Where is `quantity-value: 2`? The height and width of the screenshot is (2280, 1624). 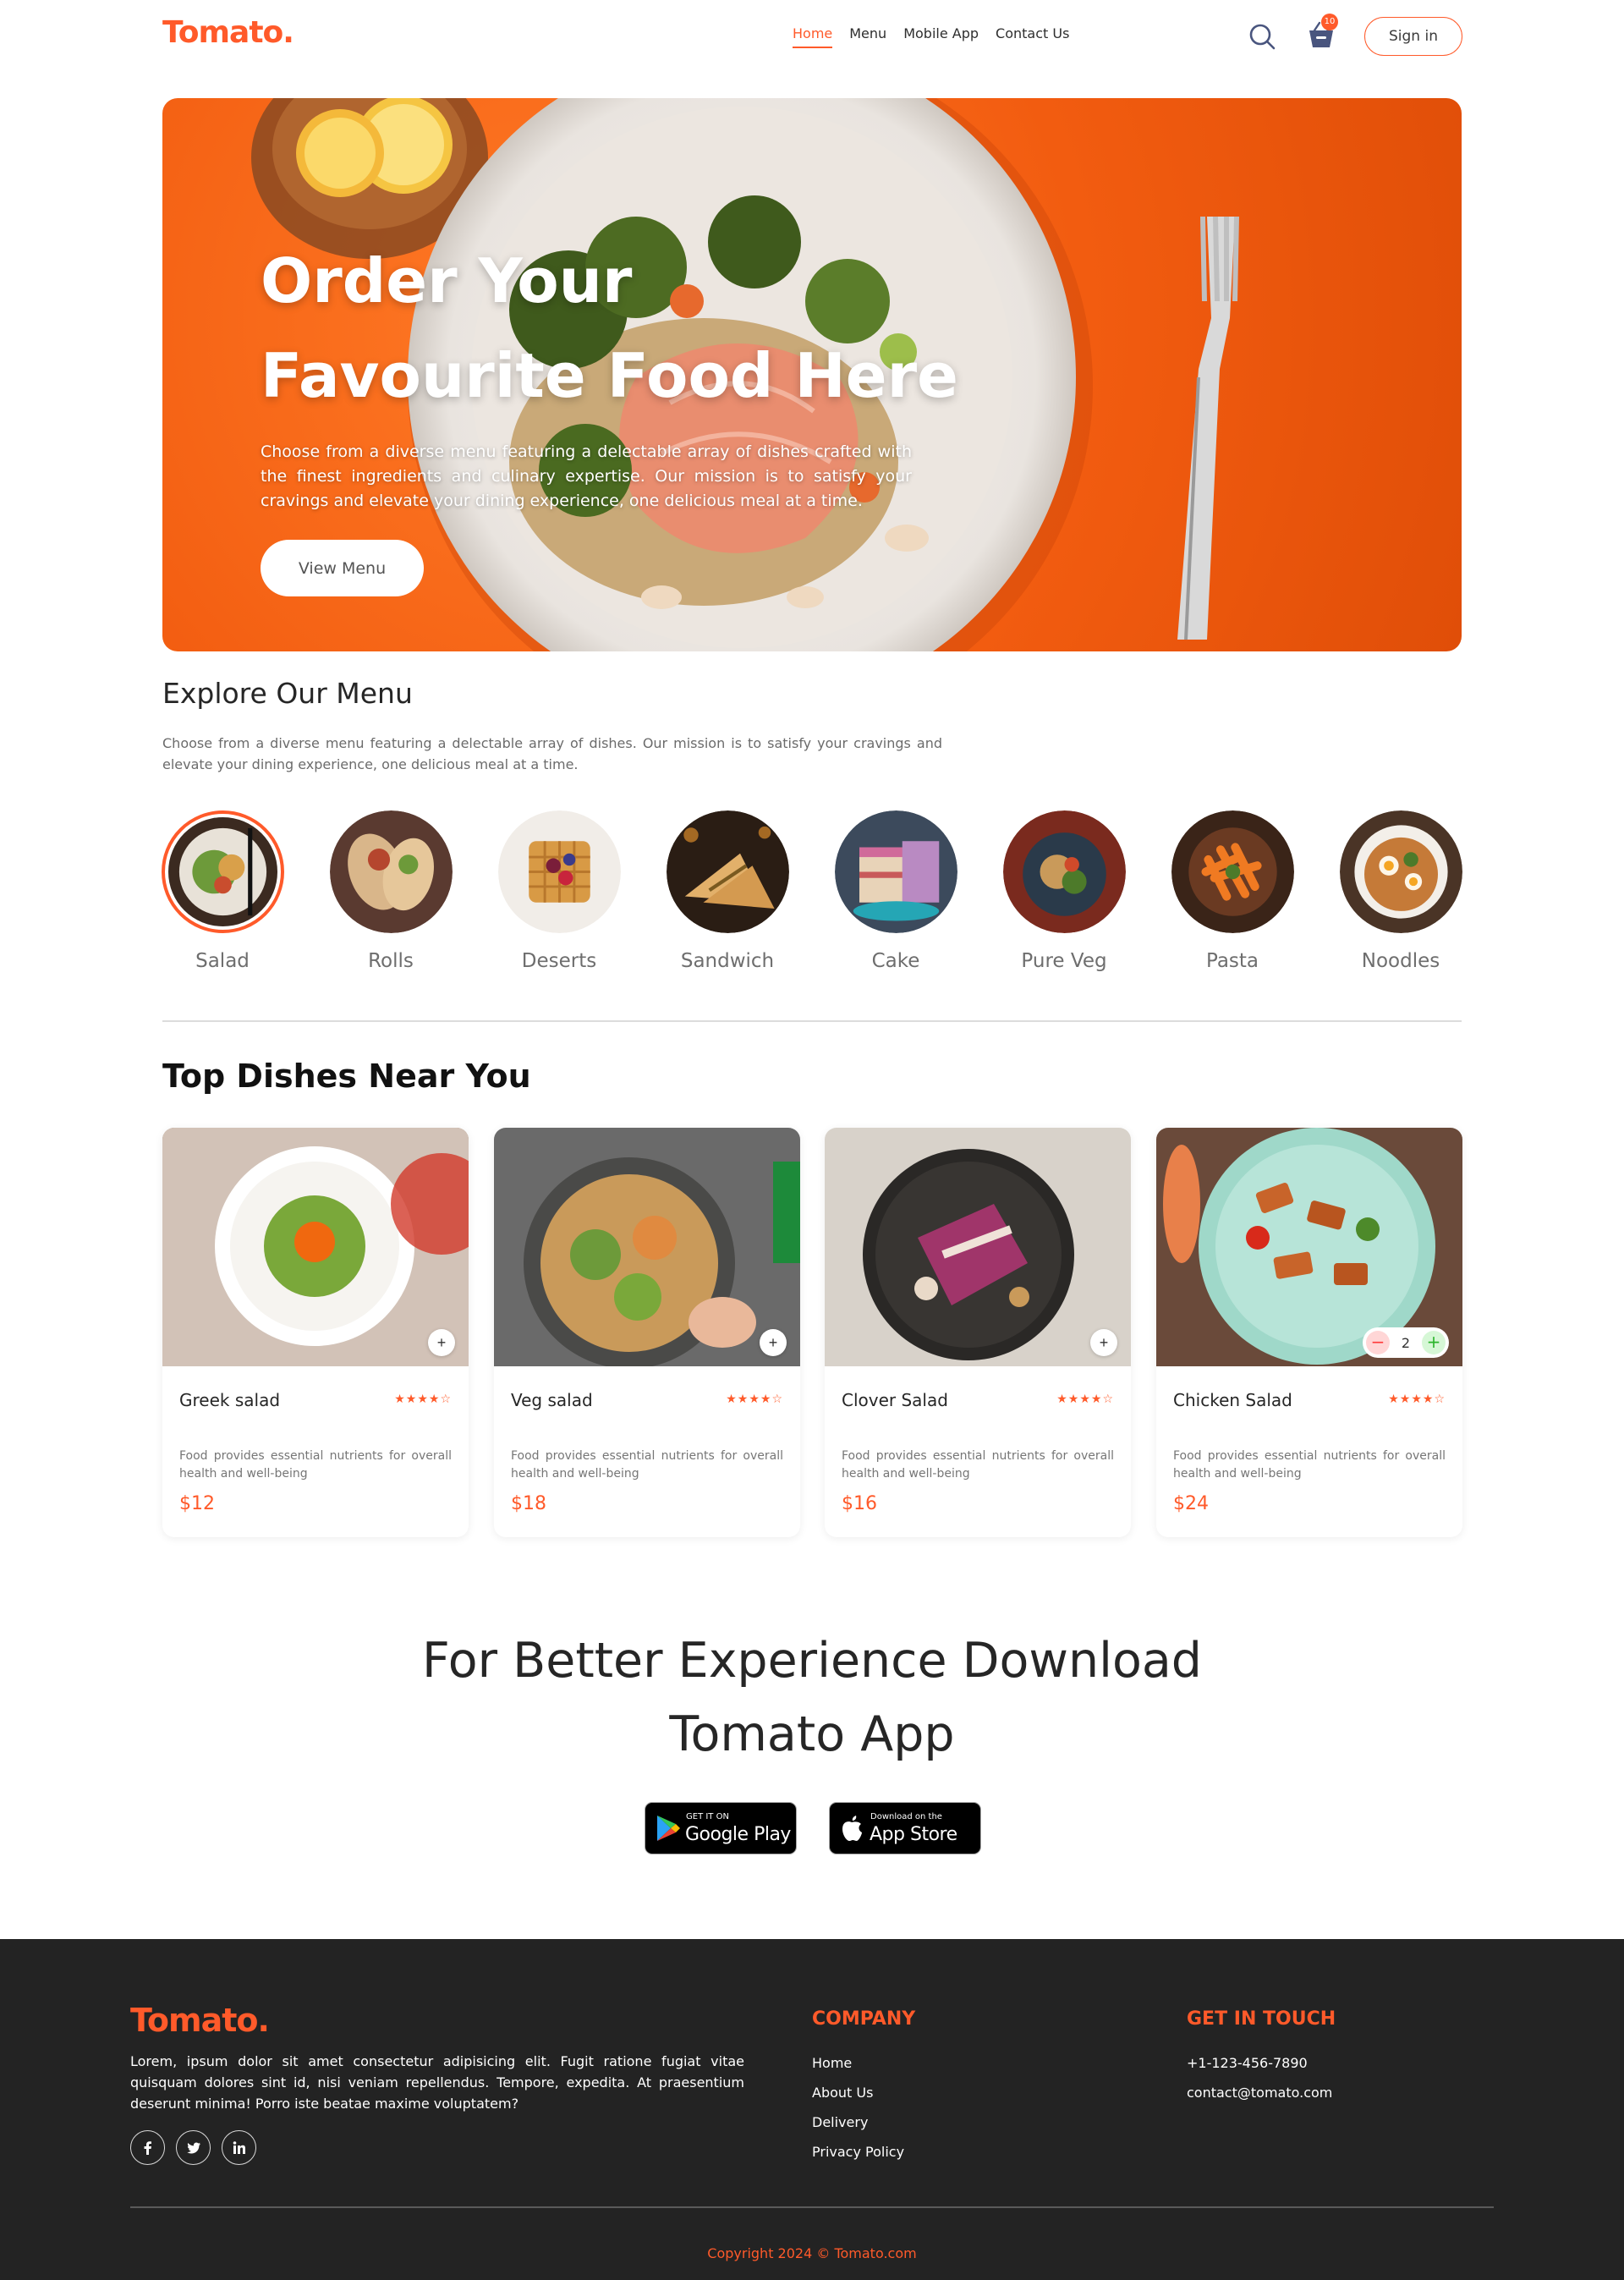
quantity-value: 2 is located at coordinates (1406, 1342).